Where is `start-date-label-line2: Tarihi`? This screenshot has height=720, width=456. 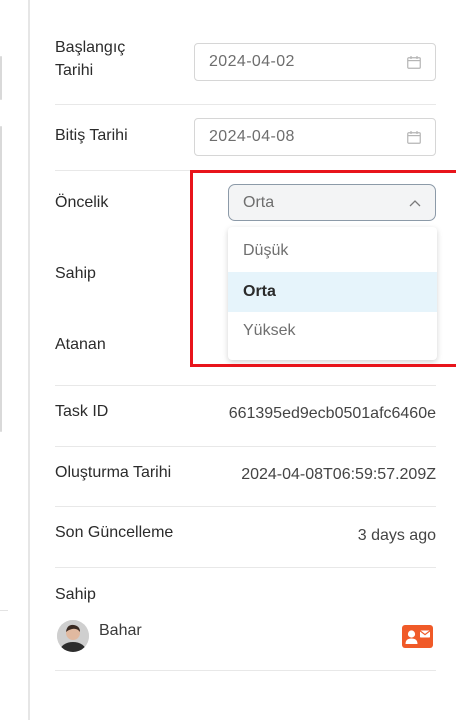 start-date-label-line2: Tarihi is located at coordinates (74, 70).